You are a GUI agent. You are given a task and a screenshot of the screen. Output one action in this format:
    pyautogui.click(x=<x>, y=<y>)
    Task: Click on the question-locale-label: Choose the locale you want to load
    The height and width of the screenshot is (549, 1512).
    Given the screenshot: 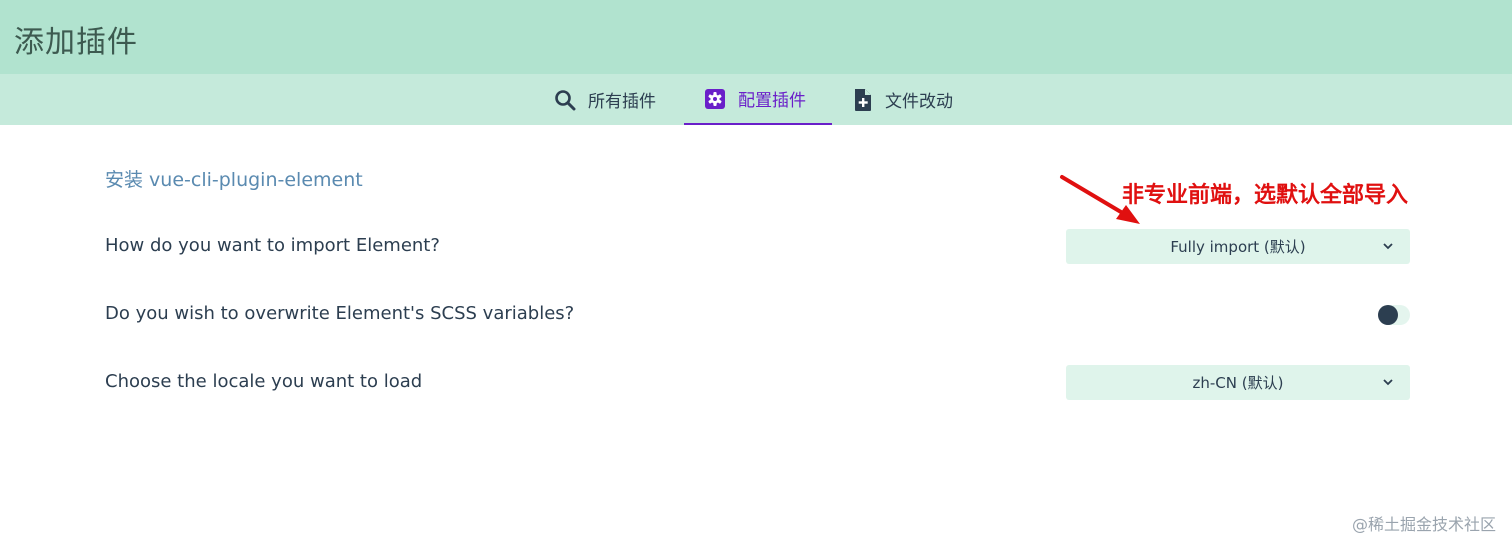 What is the action you would take?
    pyautogui.click(x=264, y=381)
    